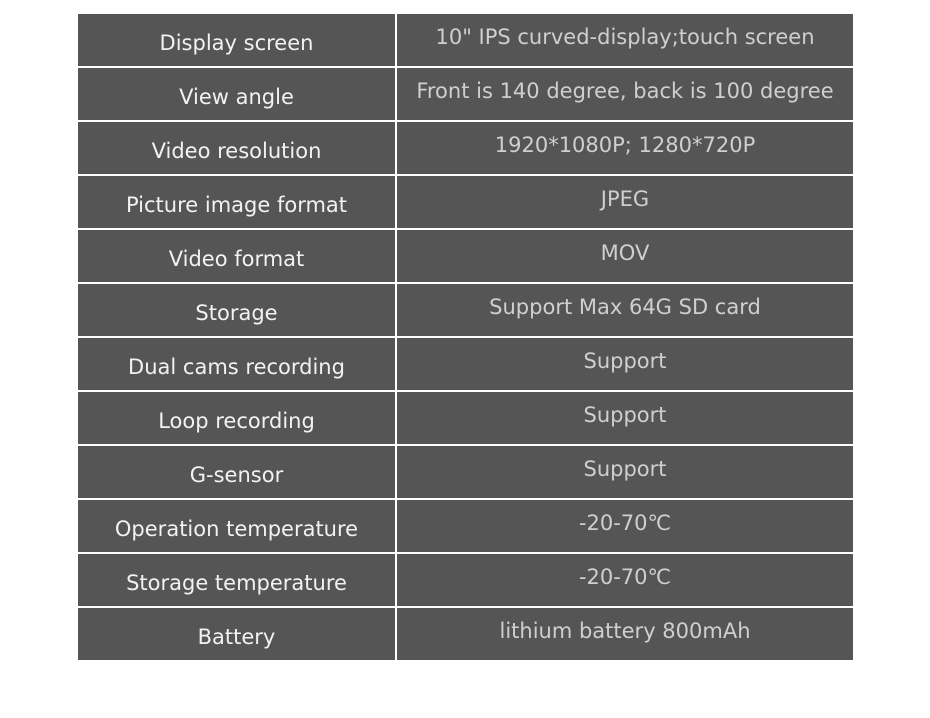 The image size is (930, 718). I want to click on spec-row: Picture image format JPEG, so click(465, 203).